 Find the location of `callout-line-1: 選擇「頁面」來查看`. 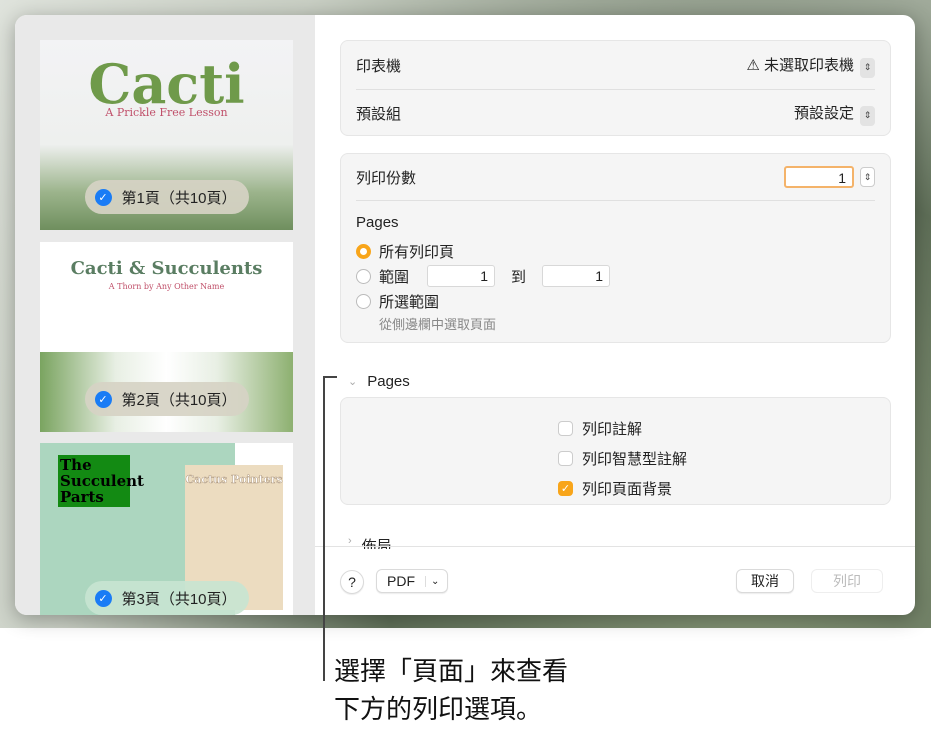

callout-line-1: 選擇「頁面」來查看 is located at coordinates (451, 671).